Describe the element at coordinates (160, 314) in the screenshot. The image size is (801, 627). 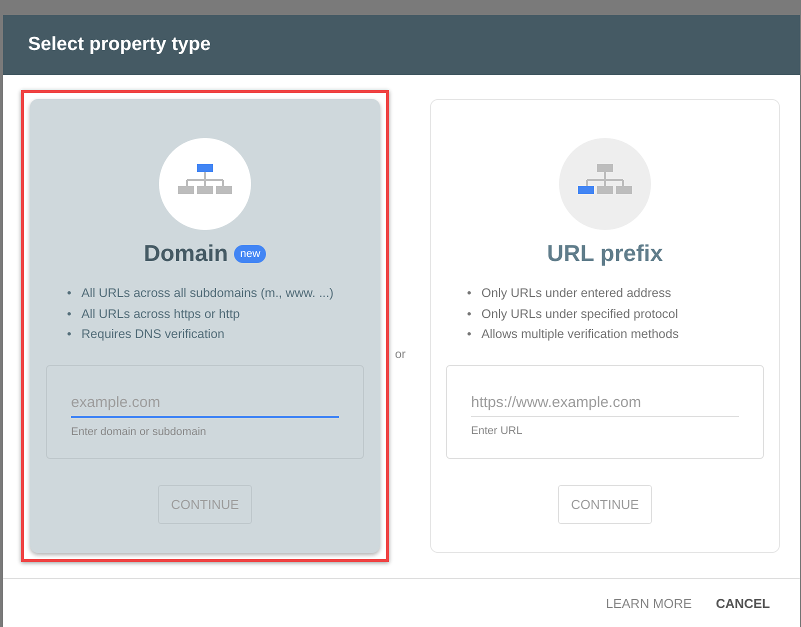
I see `feature-item: All URLs across https or http` at that location.